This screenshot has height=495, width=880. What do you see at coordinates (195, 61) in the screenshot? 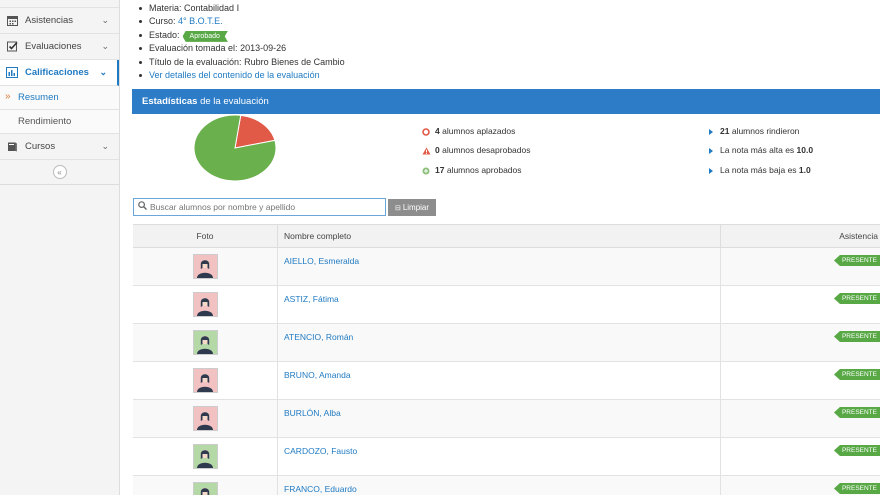
I see `info-label: Título de la evaluación:` at bounding box center [195, 61].